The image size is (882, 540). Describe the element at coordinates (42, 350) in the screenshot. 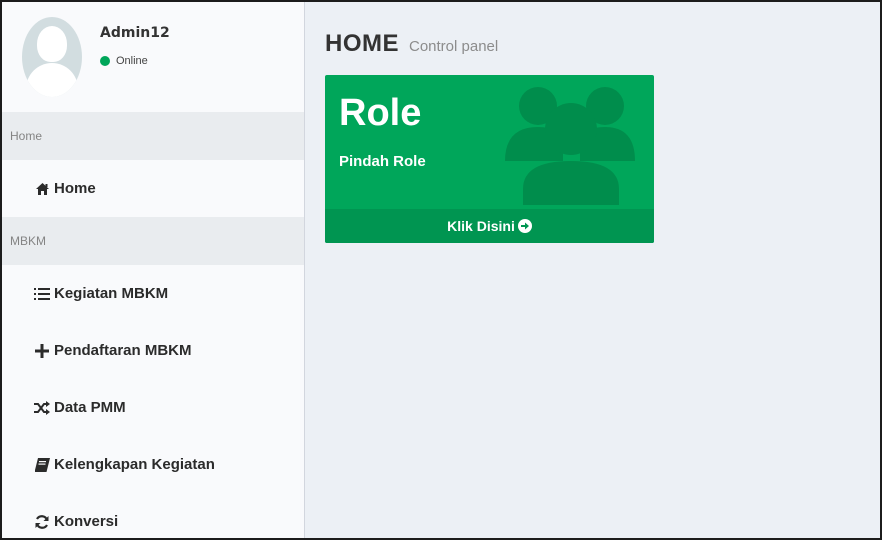

I see `plus-icon` at that location.